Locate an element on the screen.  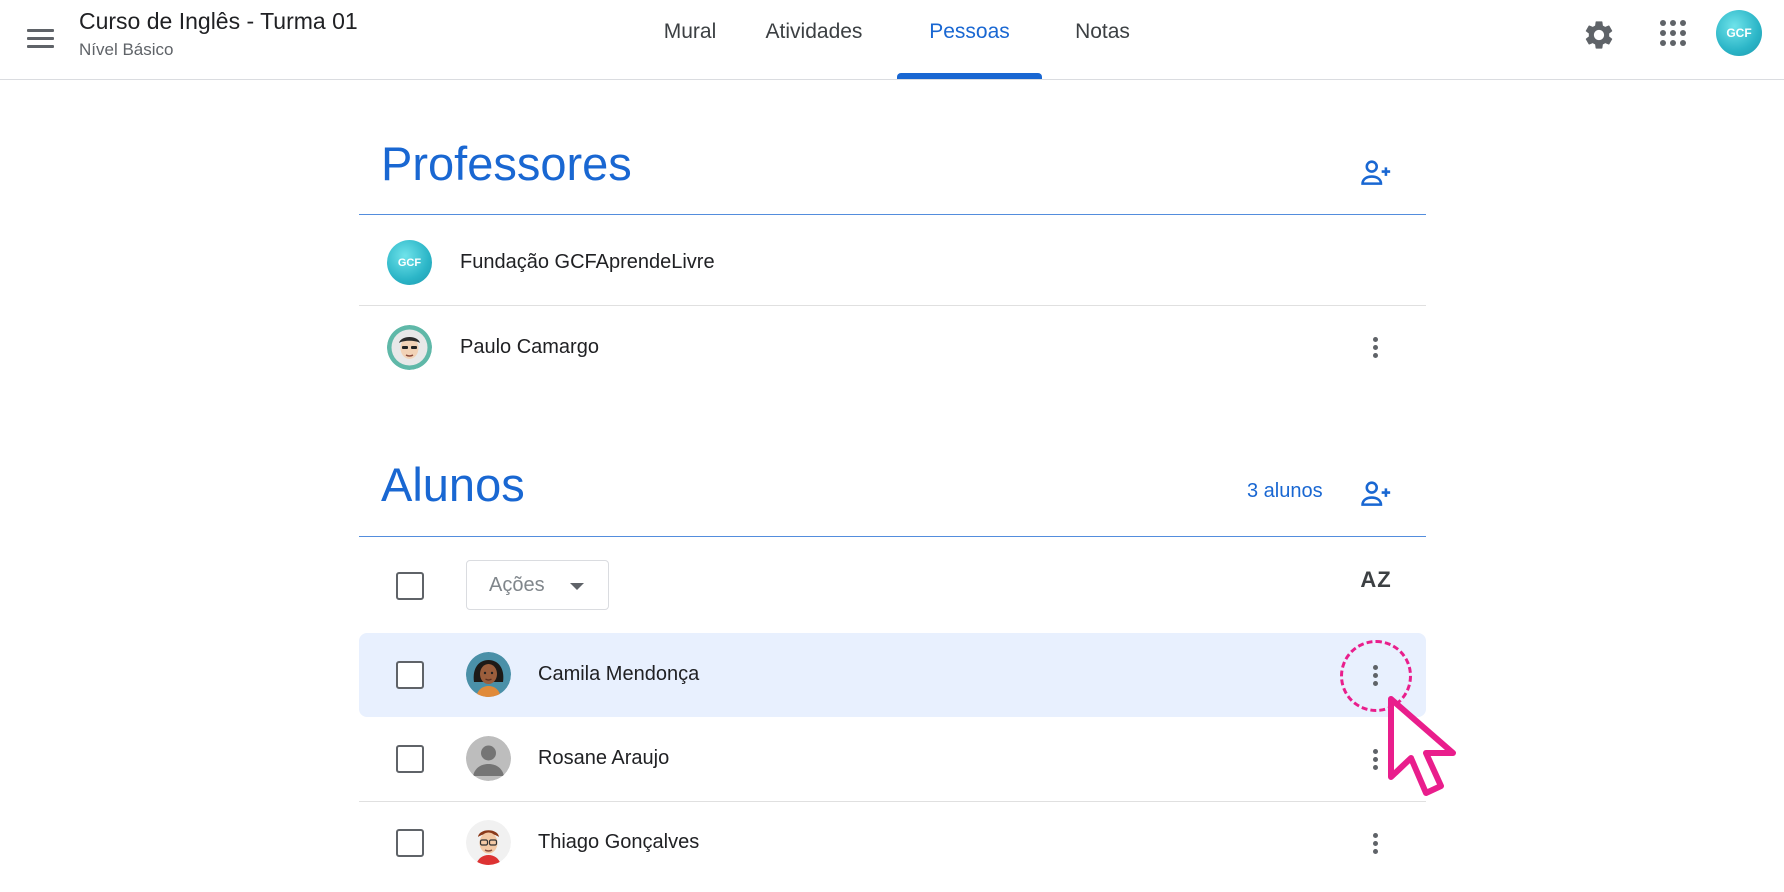
tab-atividades: Atividades is located at coordinates (814, 50).